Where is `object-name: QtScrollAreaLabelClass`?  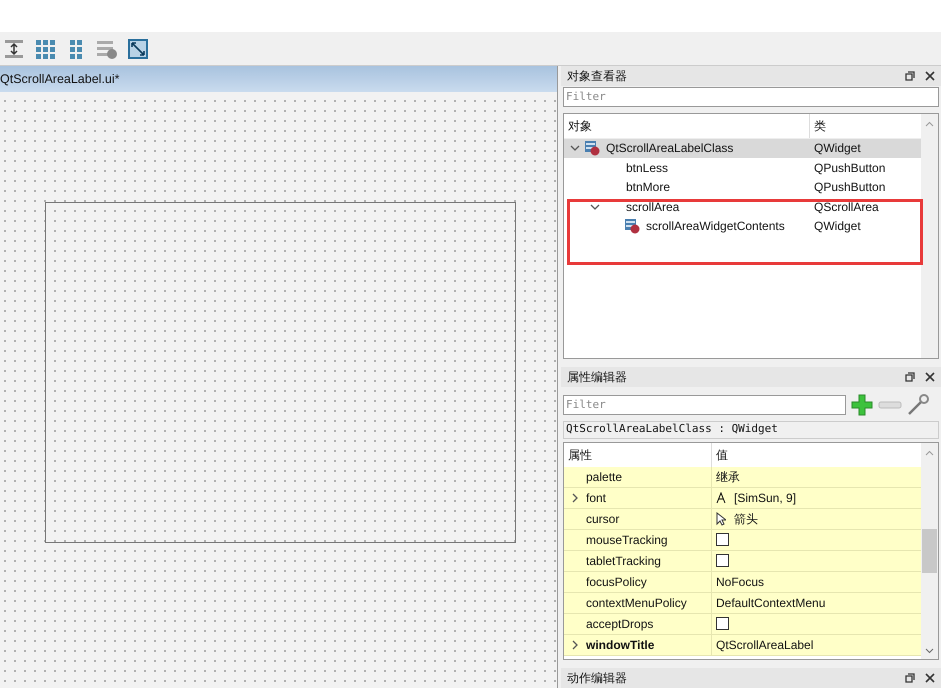
object-name: QtScrollAreaLabelClass is located at coordinates (670, 149).